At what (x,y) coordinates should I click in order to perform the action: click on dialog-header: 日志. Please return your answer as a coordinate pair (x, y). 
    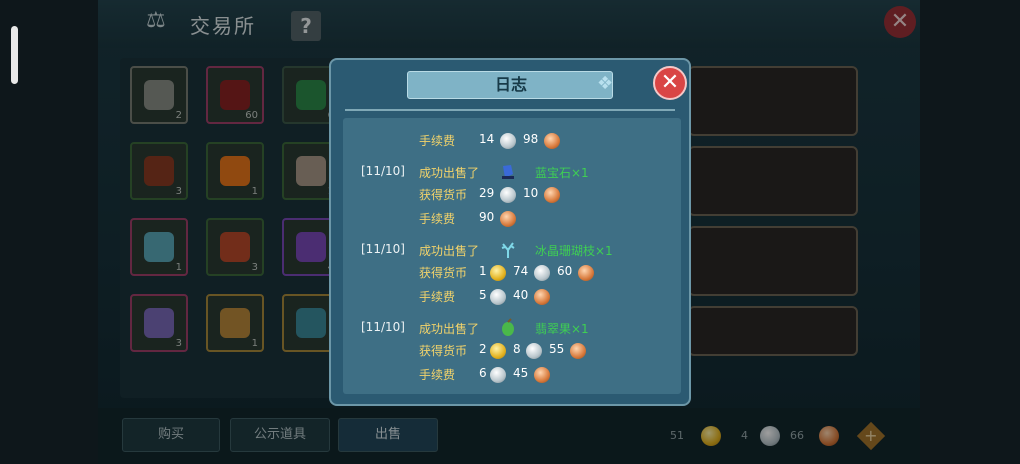
    Looking at the image, I should click on (510, 85).